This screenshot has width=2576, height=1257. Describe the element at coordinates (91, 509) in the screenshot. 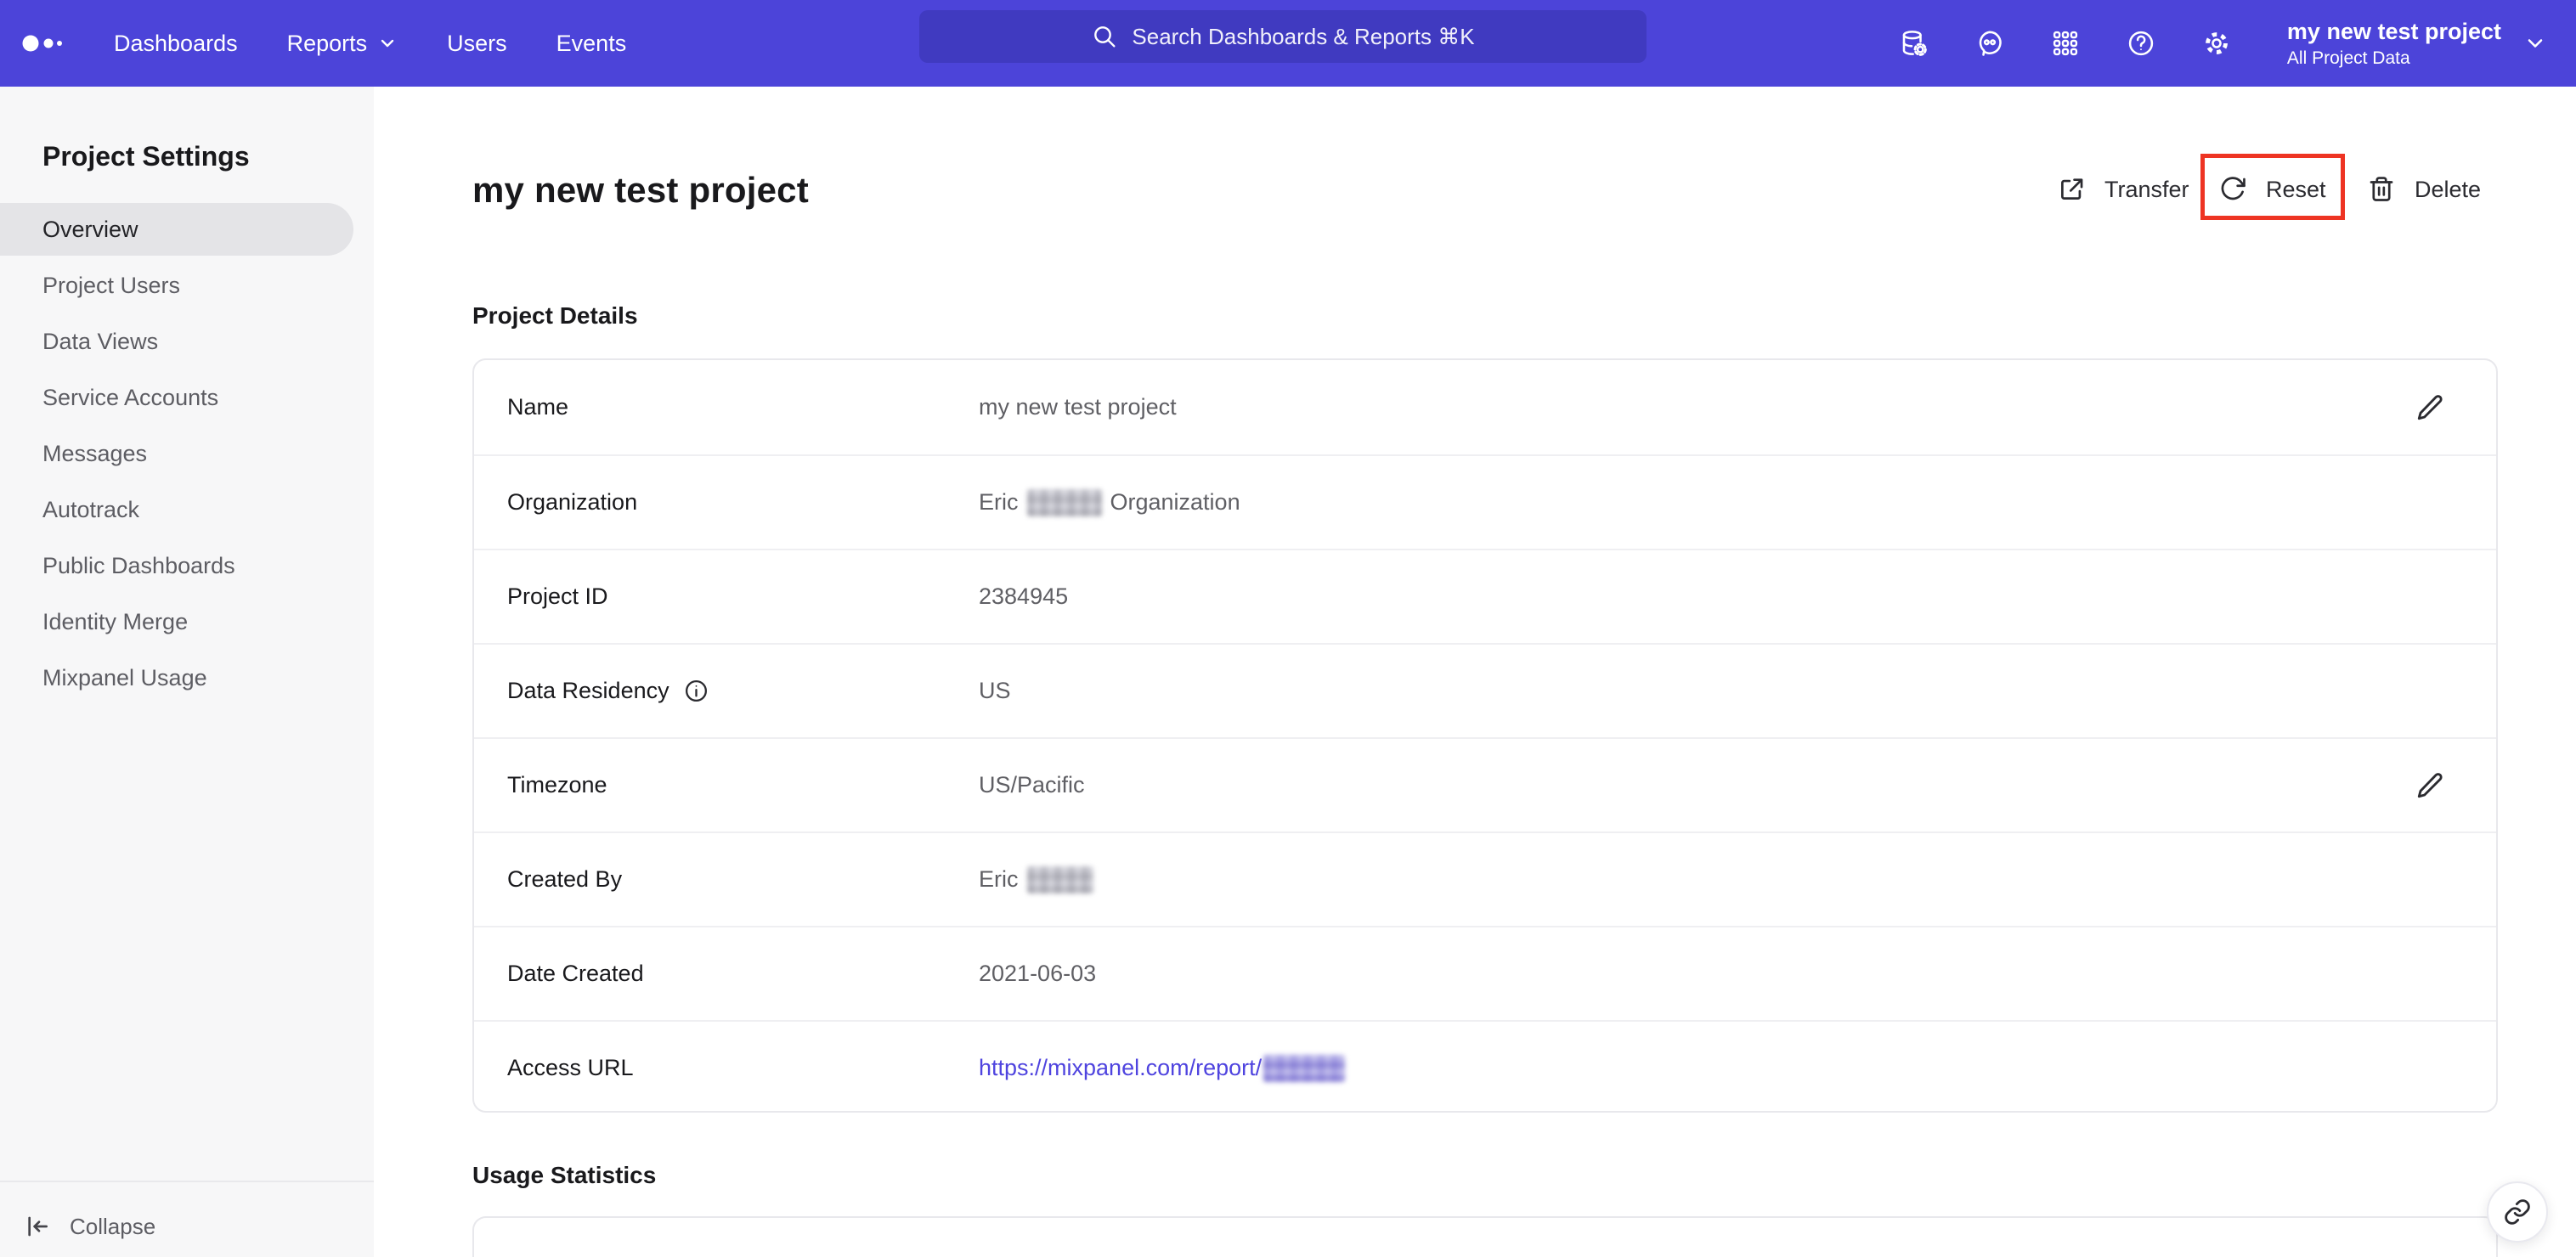

I see `sidebar-item-label: Autotrack` at that location.